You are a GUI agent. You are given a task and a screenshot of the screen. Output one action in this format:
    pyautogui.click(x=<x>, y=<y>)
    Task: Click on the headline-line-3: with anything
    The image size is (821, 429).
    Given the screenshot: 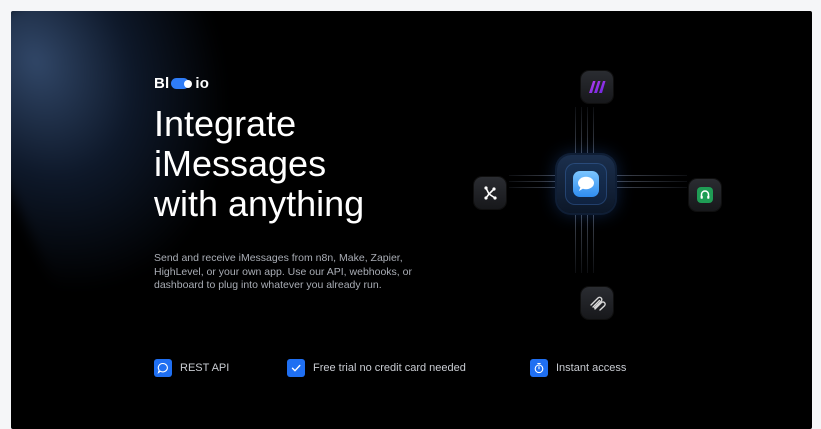 What is the action you would take?
    pyautogui.click(x=259, y=203)
    